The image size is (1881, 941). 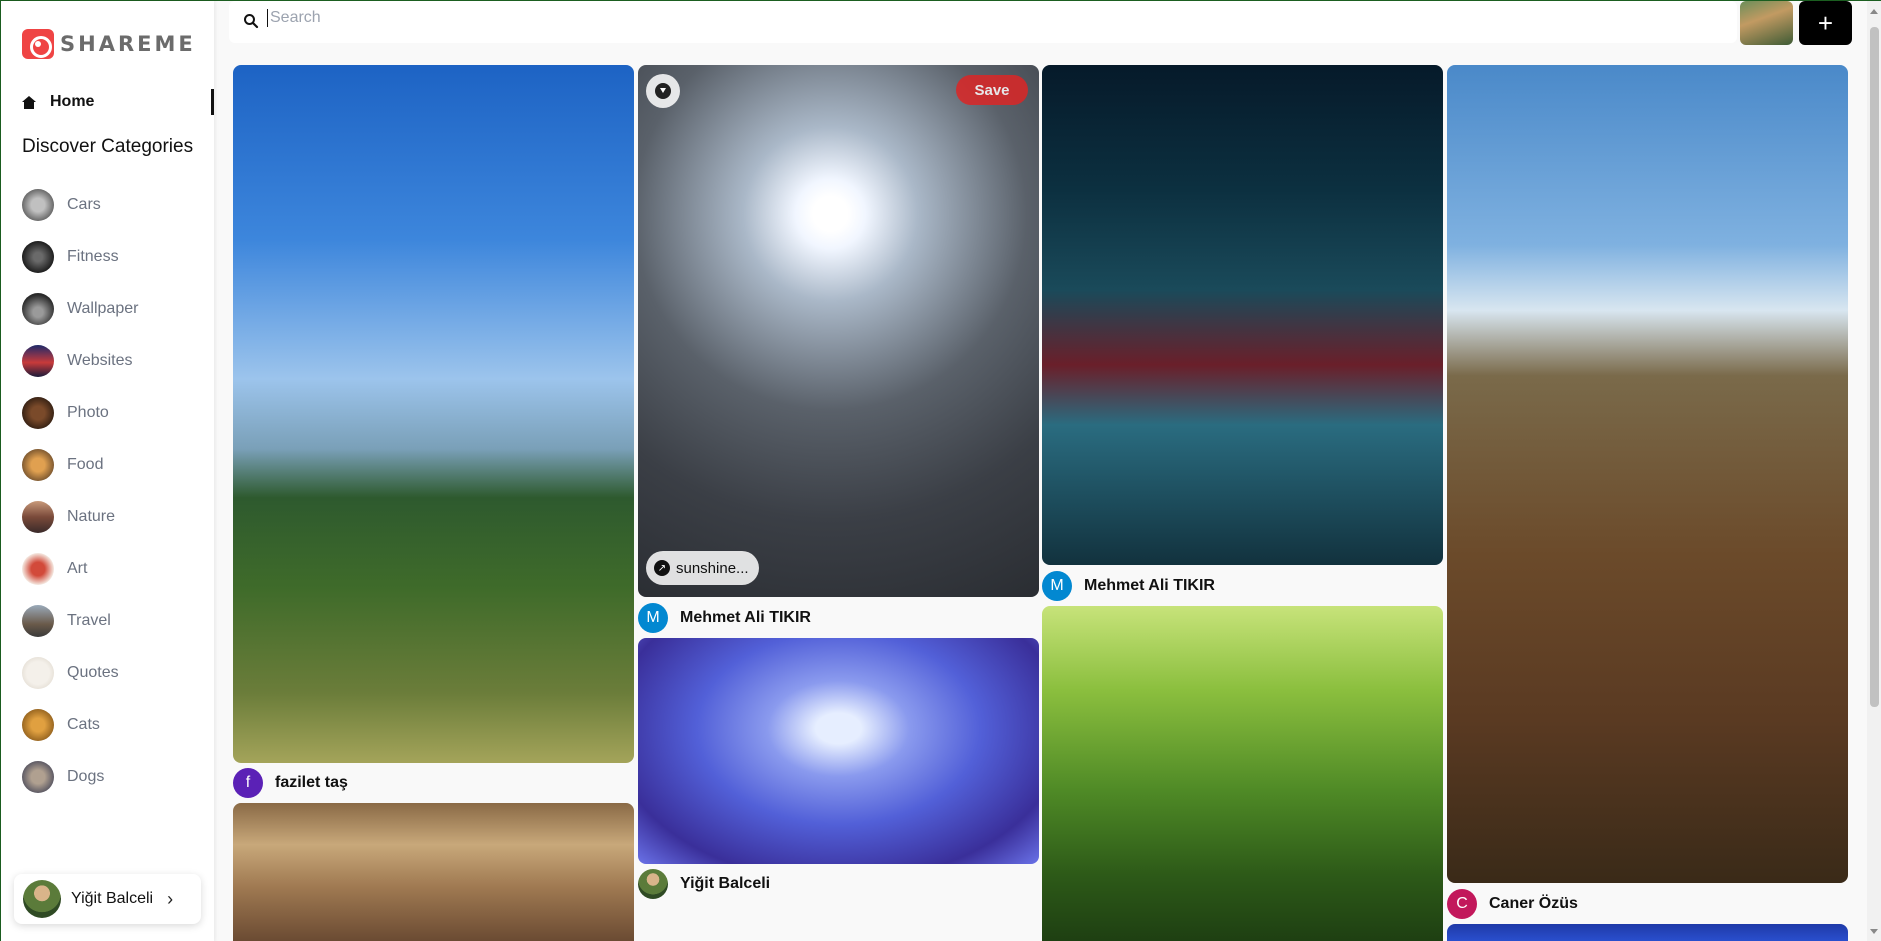 I want to click on category-label: Wallpaper, so click(x=103, y=308).